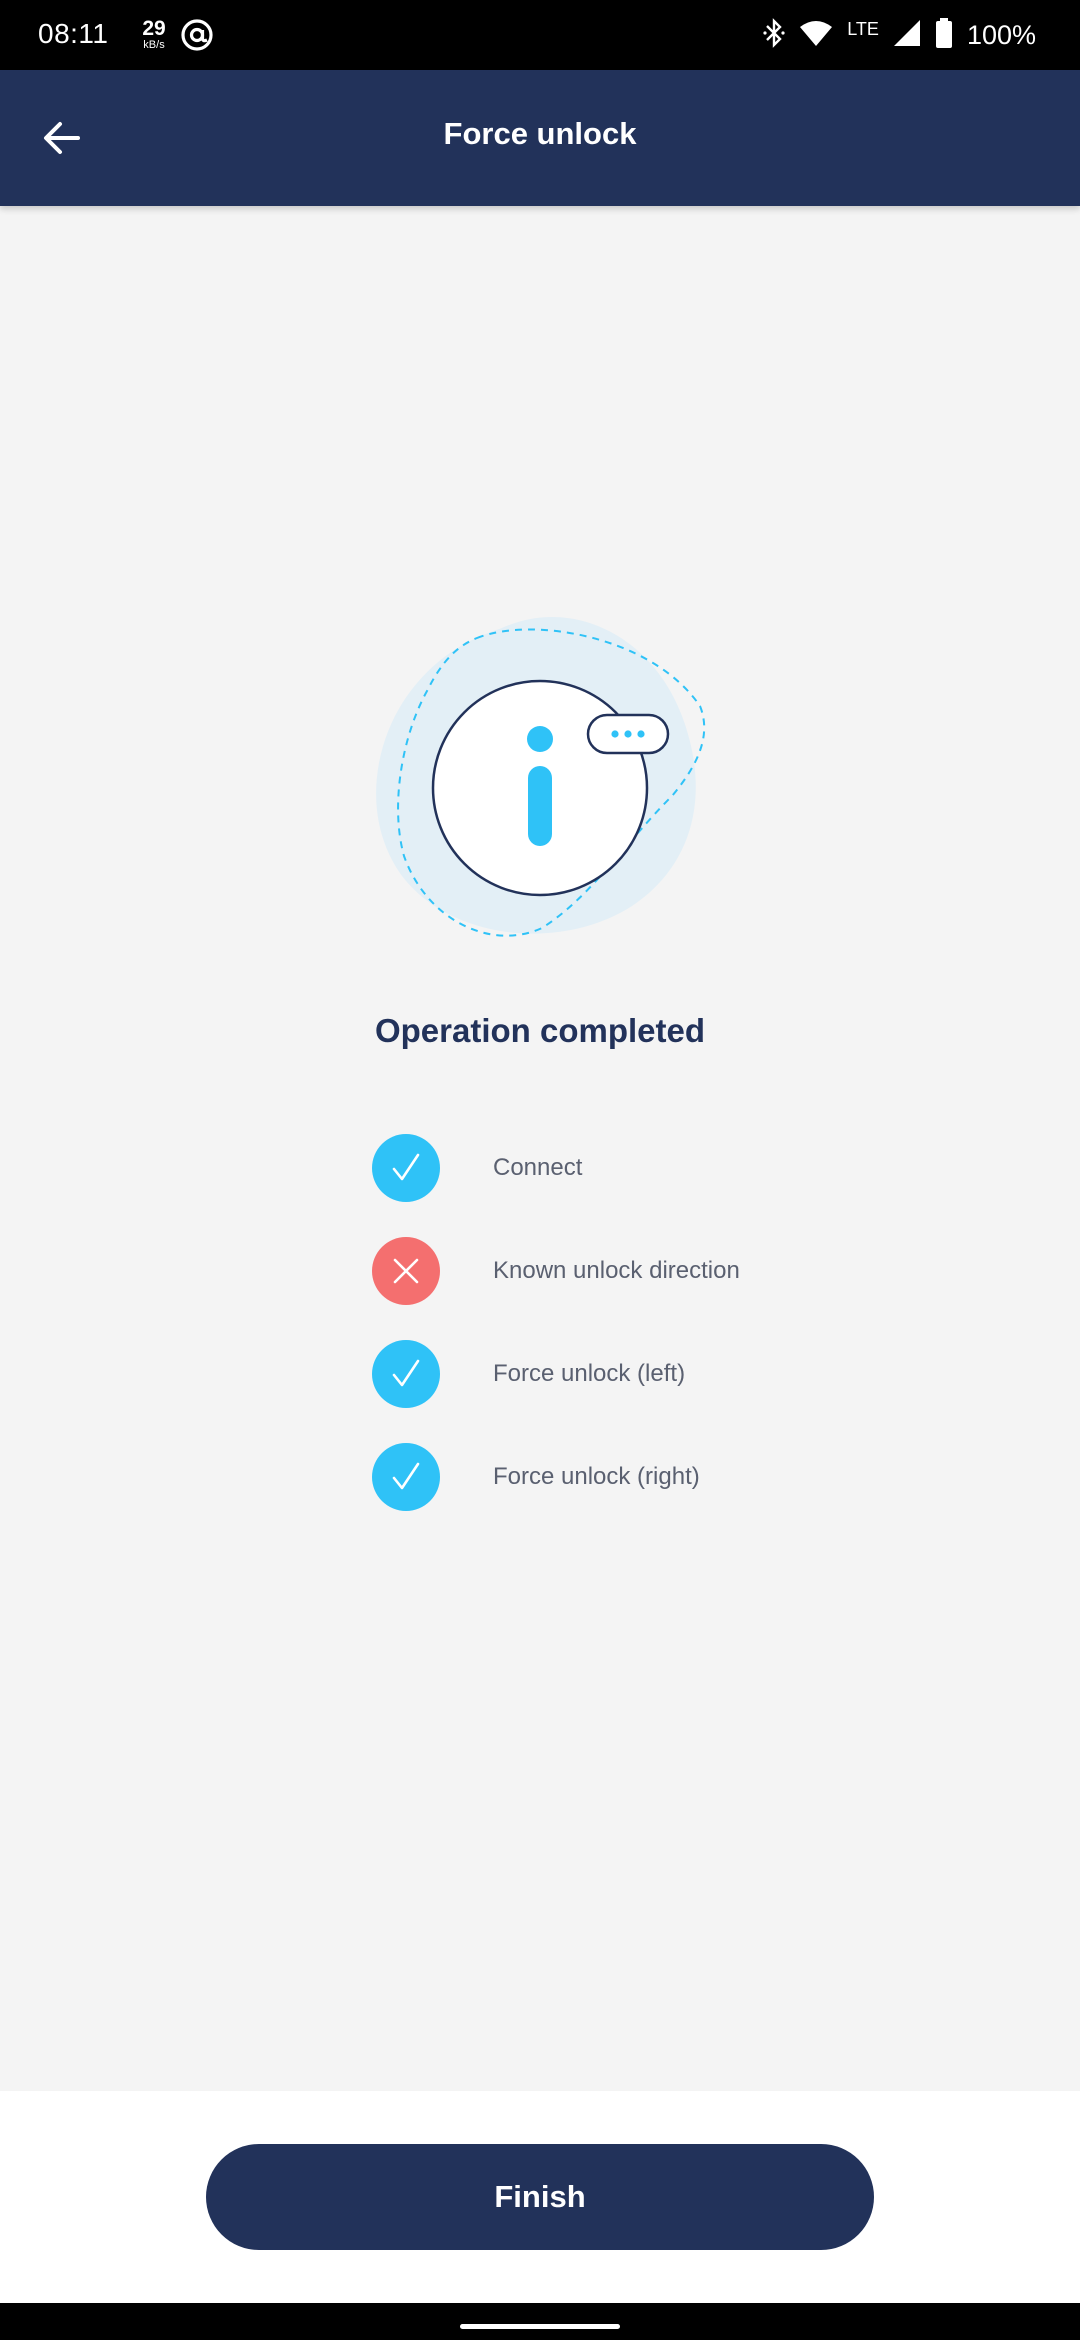  I want to click on network-speed-value: 29, so click(154, 28).